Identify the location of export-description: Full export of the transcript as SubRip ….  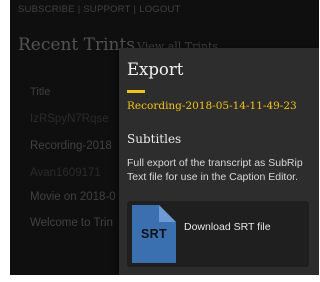
(215, 170).